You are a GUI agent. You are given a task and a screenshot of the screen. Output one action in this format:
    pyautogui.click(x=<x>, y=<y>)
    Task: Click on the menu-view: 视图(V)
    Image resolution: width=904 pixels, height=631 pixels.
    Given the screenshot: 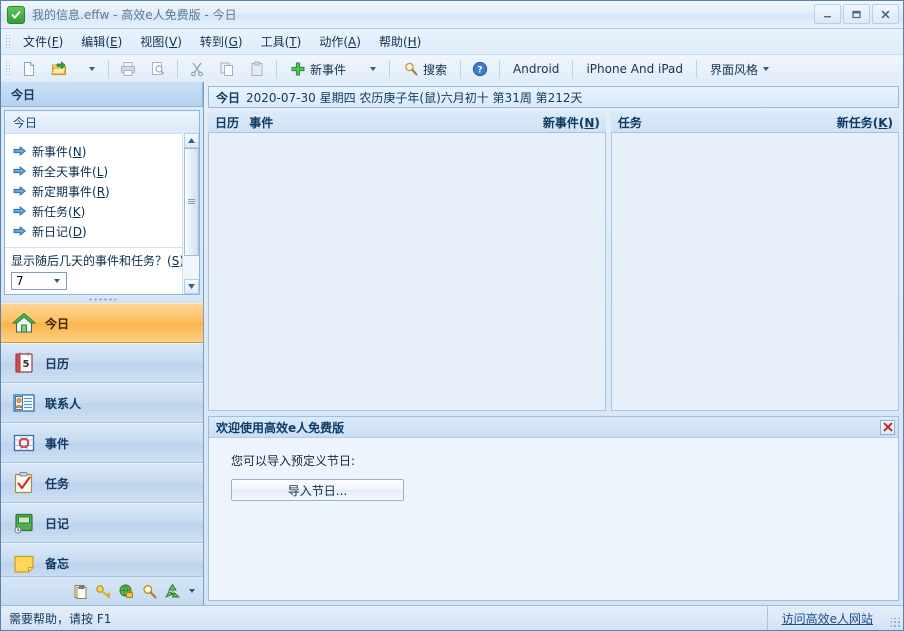 What is the action you would take?
    pyautogui.click(x=161, y=41)
    